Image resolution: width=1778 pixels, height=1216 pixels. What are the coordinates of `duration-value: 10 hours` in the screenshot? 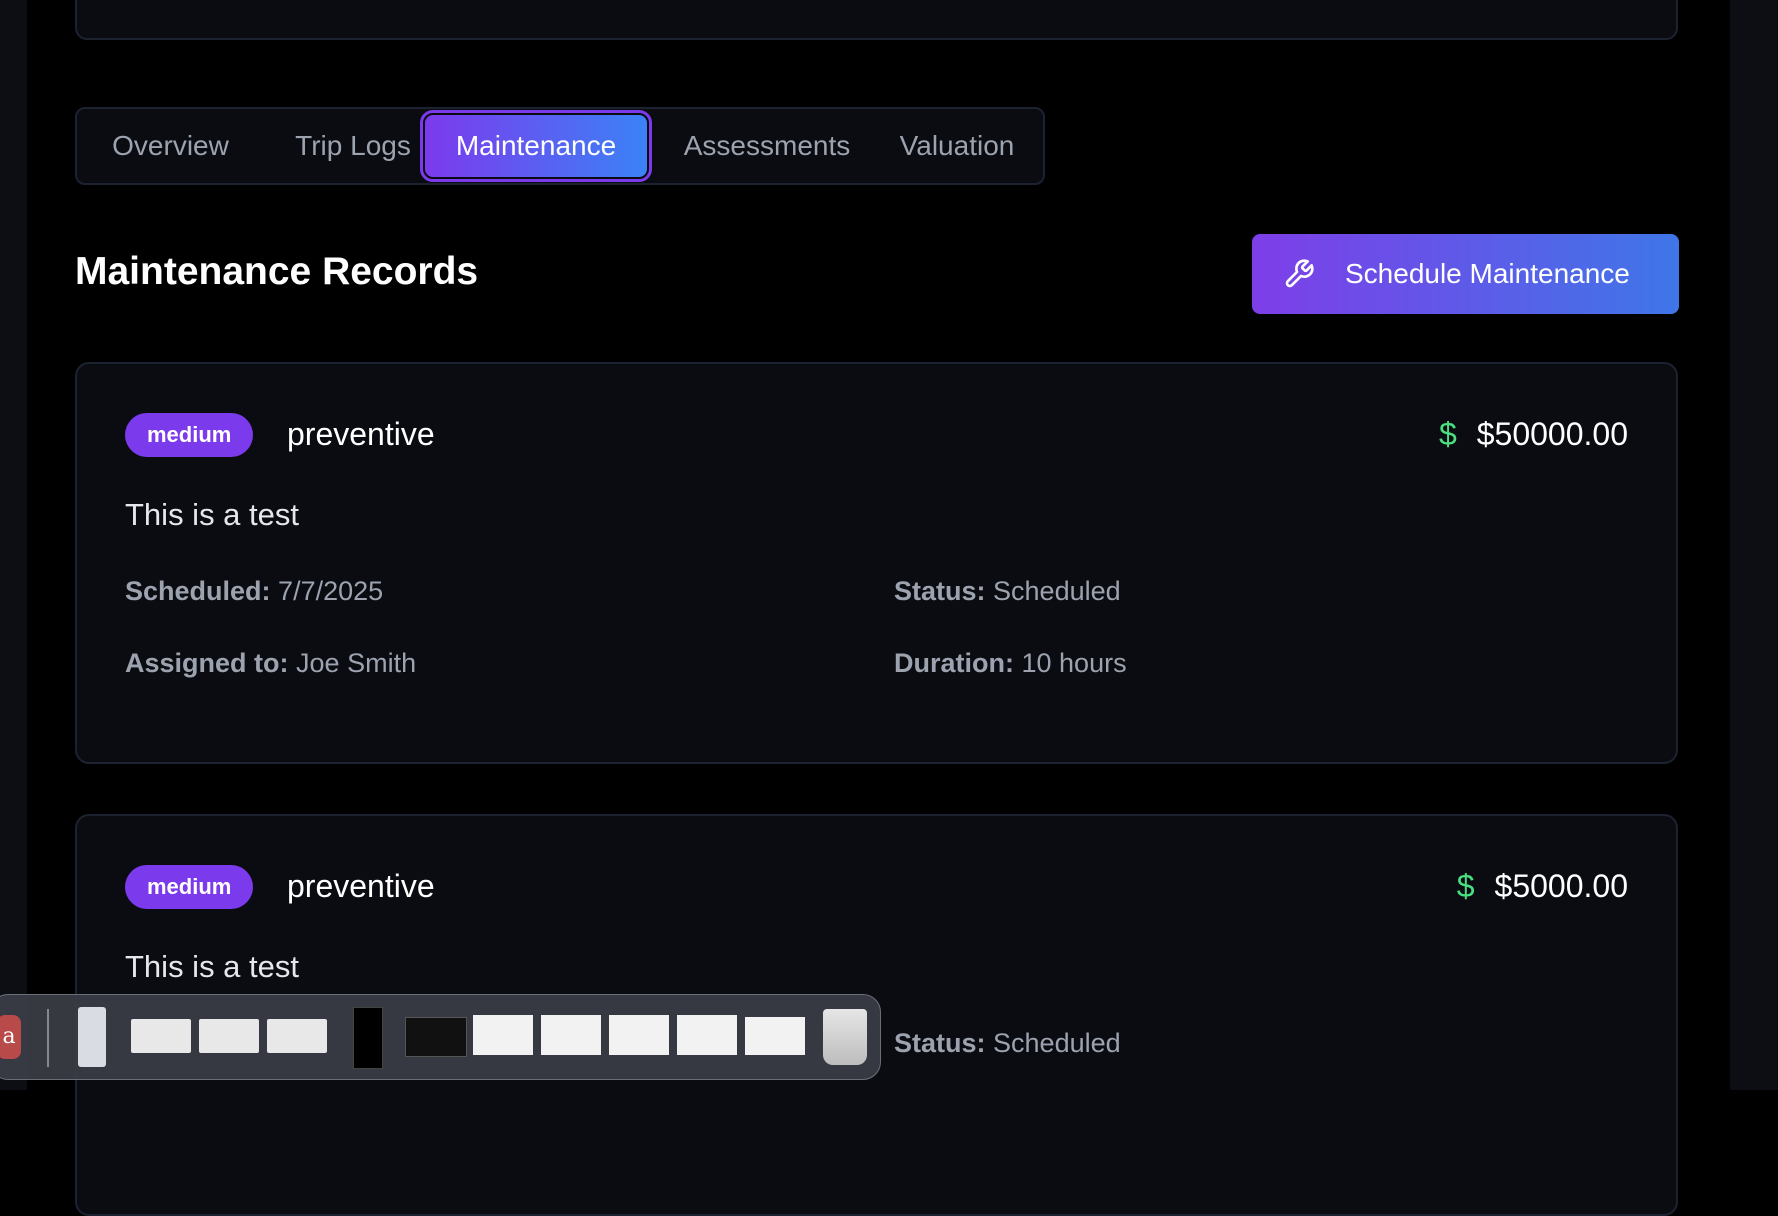 It's located at (1074, 663).